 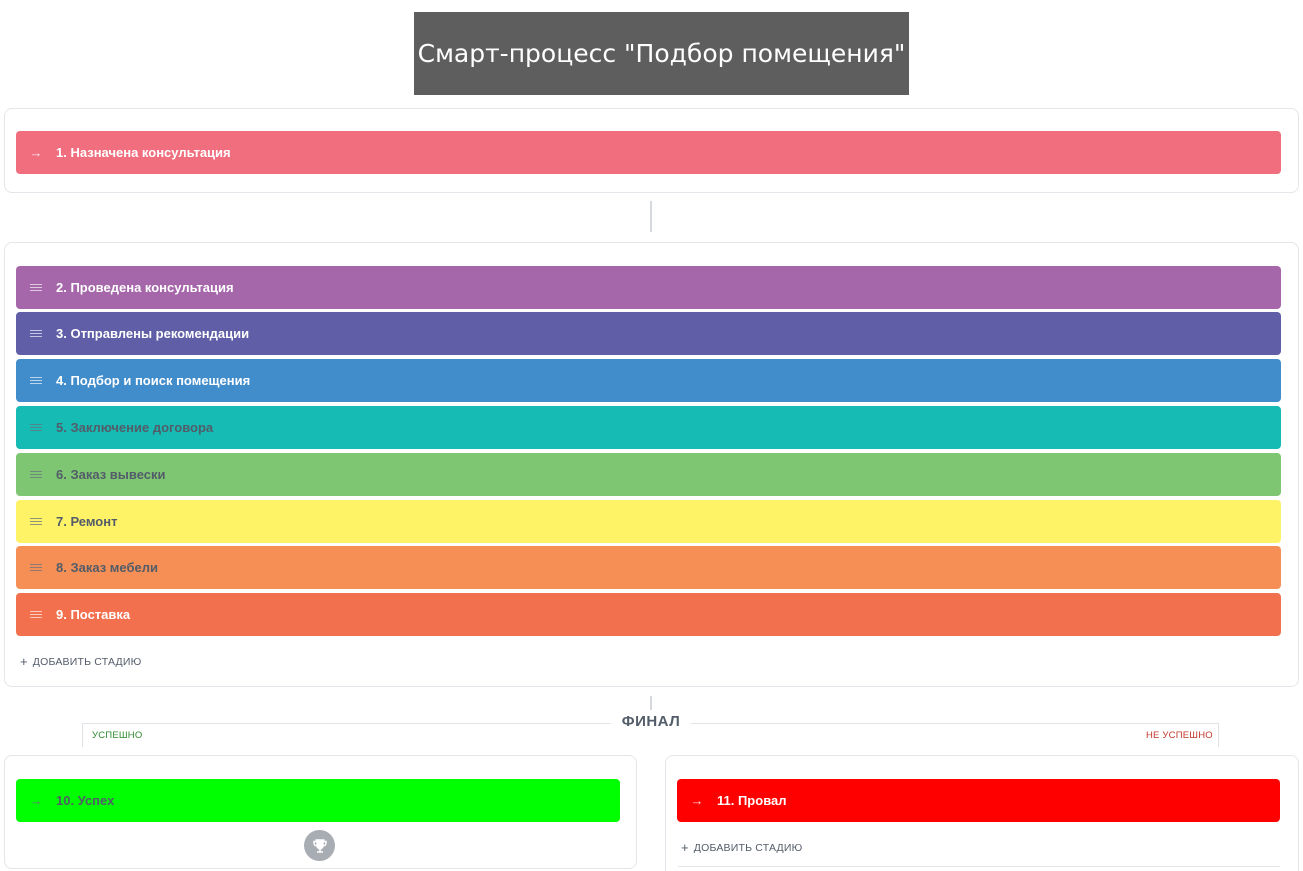 What do you see at coordinates (1179, 735) in the screenshot?
I see `fail-tag: НЕ УСПЕШНО` at bounding box center [1179, 735].